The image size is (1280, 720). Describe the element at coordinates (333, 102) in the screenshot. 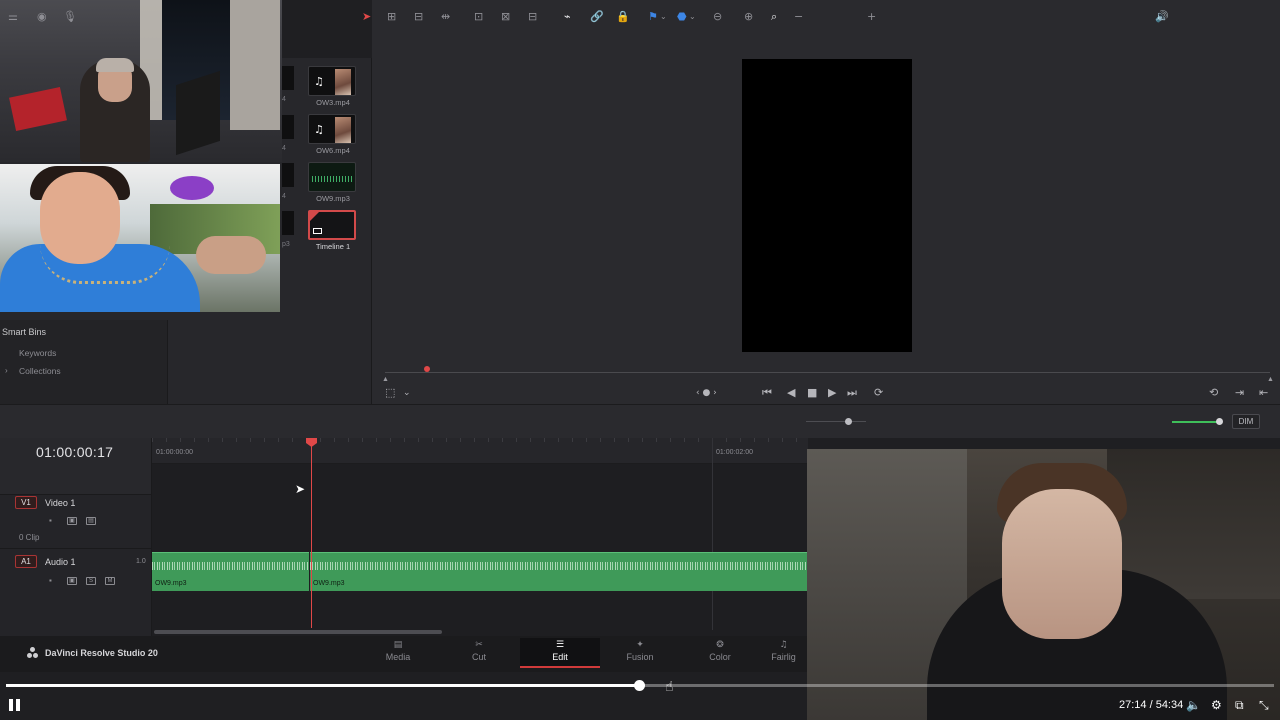

I see `clip-name: OW3.mp4` at that location.